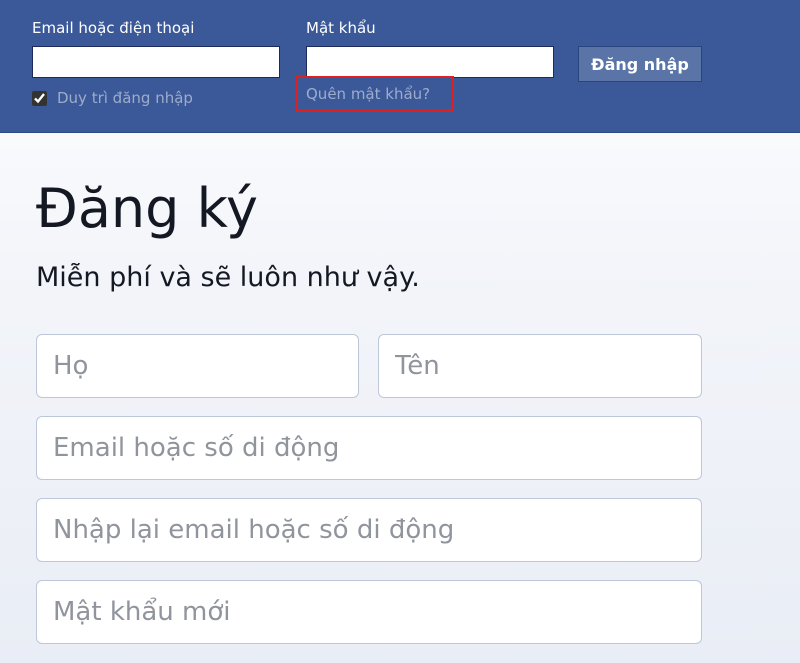 The height and width of the screenshot is (663, 800). Describe the element at coordinates (197, 366) in the screenshot. I see `first-name-input` at that location.